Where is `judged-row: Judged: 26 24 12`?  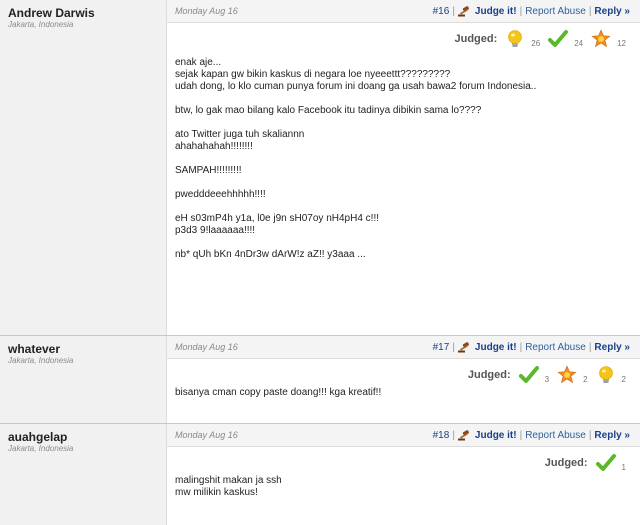 judged-row: Judged: 26 24 12 is located at coordinates (403, 36).